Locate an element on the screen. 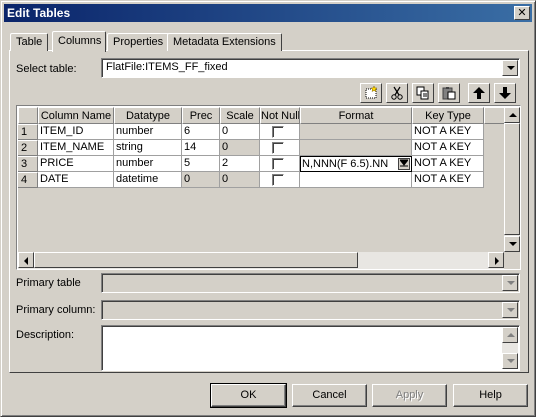 This screenshot has width=536, height=417. cell-format-editor: N,NNN(F 6.5).NN is located at coordinates (356, 164).